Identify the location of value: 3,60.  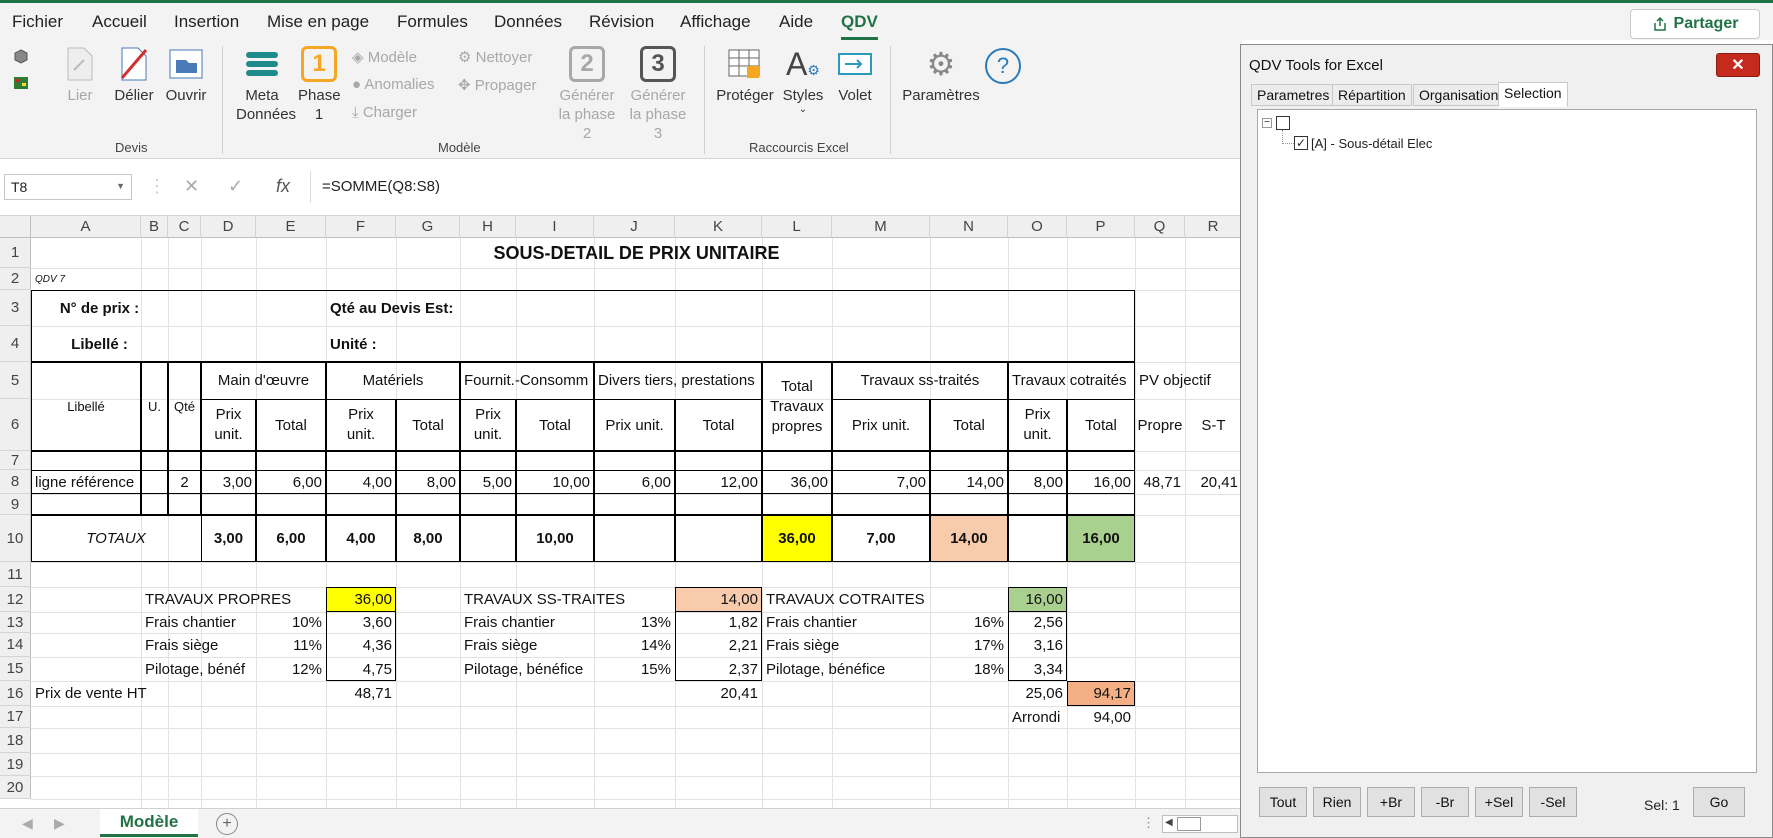
(361, 622).